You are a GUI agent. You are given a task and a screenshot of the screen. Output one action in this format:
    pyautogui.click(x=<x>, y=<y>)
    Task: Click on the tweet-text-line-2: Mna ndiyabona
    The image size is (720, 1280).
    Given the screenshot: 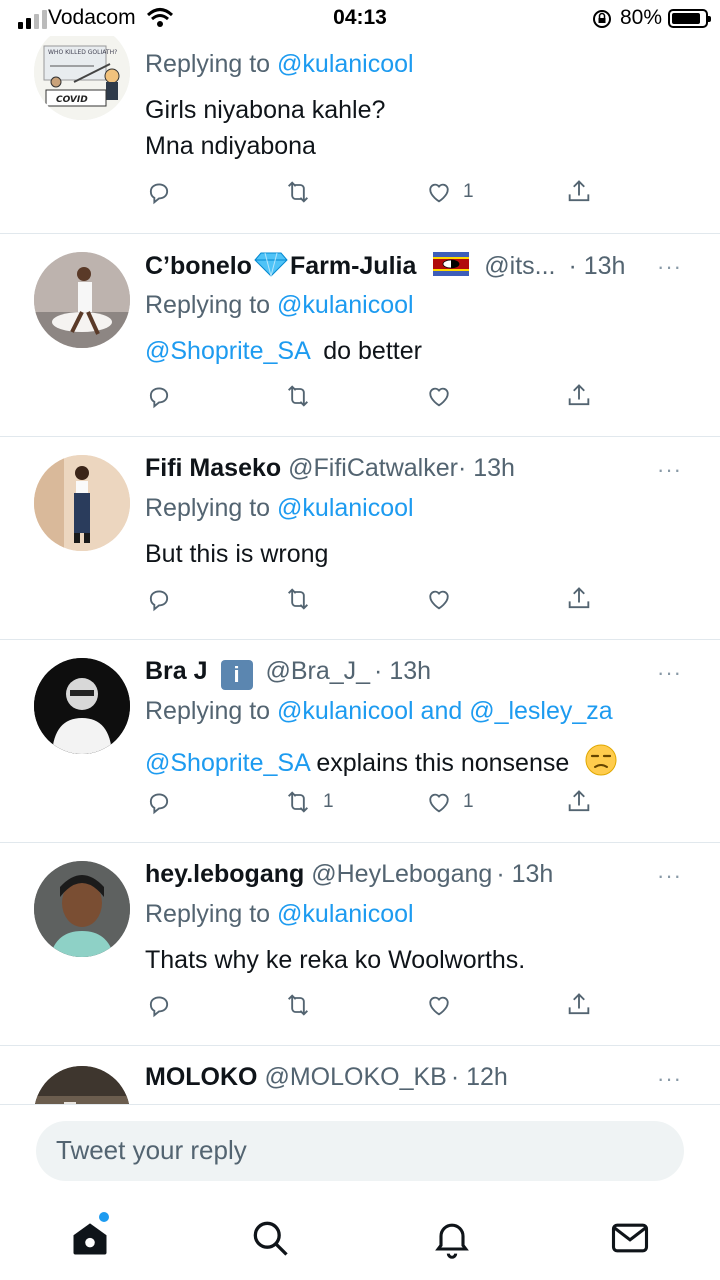 What is the action you would take?
    pyautogui.click(x=230, y=146)
    